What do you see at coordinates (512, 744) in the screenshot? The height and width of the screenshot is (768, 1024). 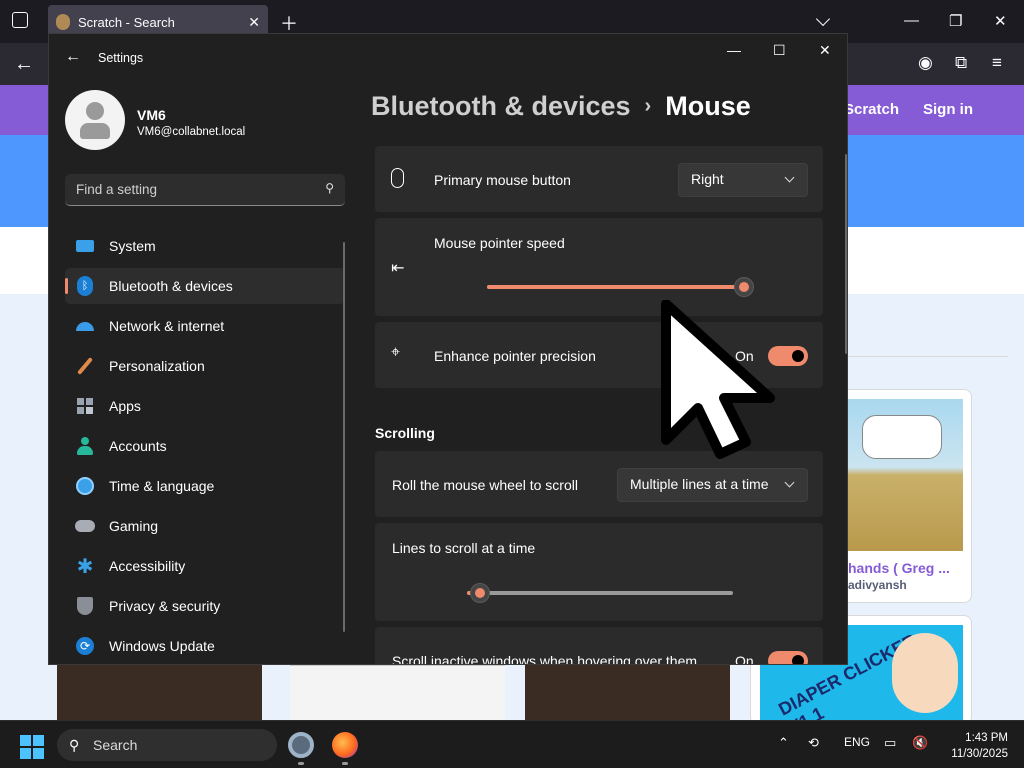 I see `taskbar: ⚲ Search ⌃ ⟲ ENG ▭ 🔇 1:43 PM 11/30/2025` at bounding box center [512, 744].